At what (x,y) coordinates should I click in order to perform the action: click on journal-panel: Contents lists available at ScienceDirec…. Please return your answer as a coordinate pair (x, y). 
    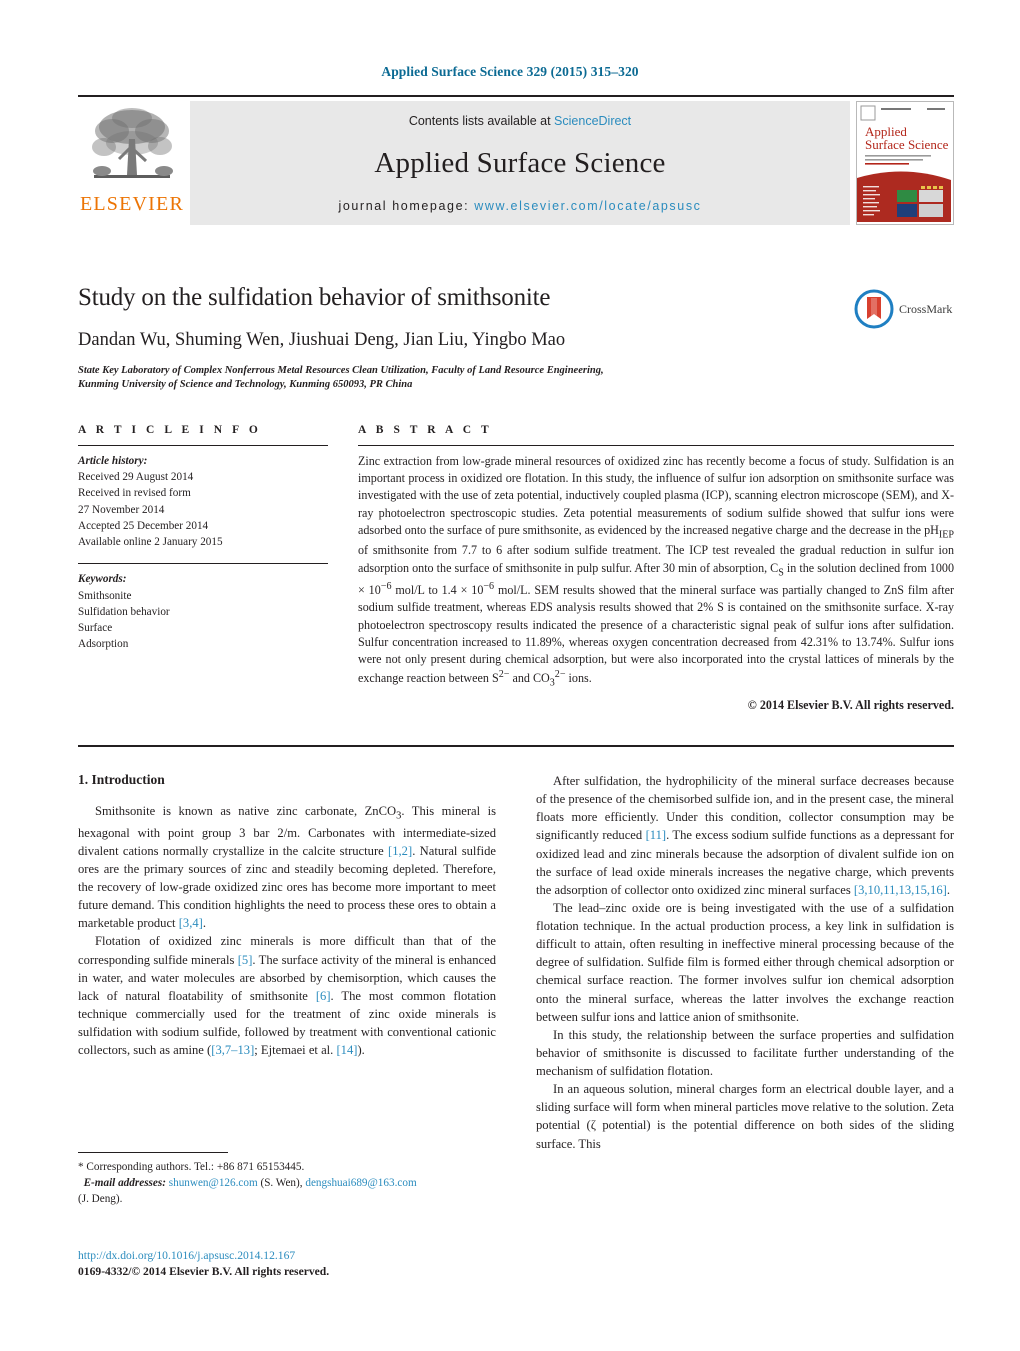
    Looking at the image, I should click on (520, 163).